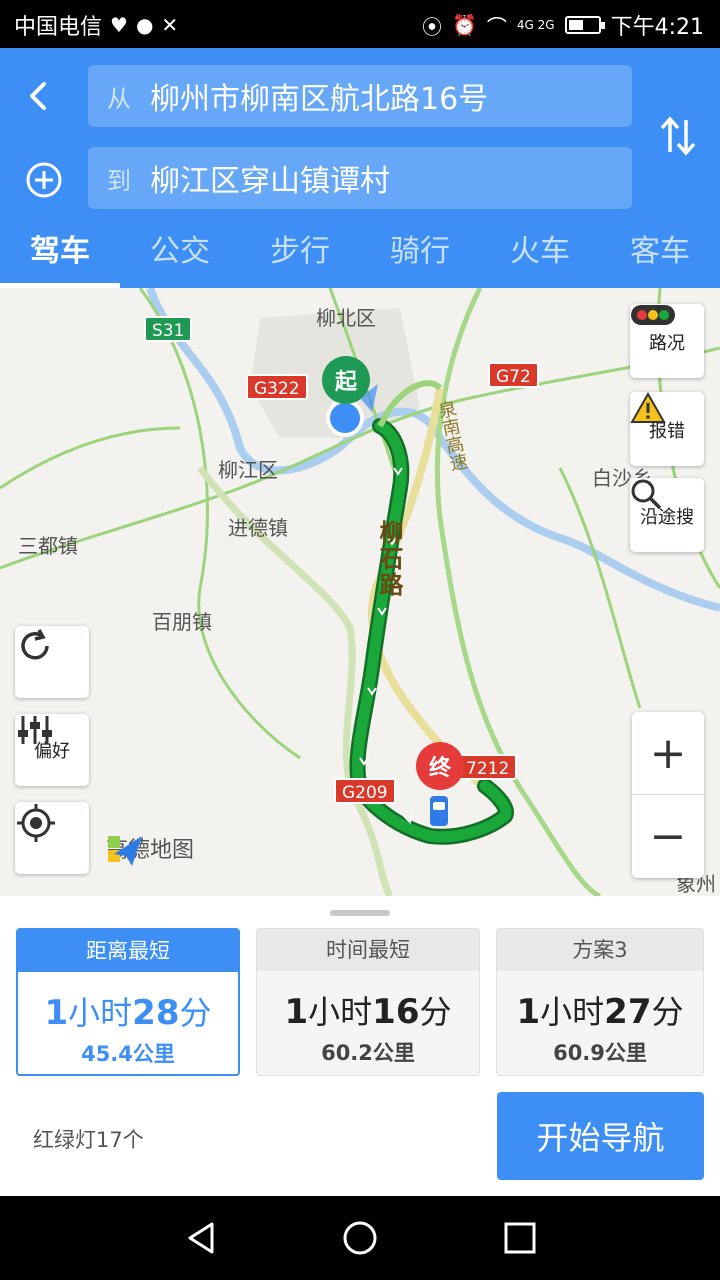  What do you see at coordinates (600, 1053) in the screenshot?
I see `plan-distance: 60.9公里` at bounding box center [600, 1053].